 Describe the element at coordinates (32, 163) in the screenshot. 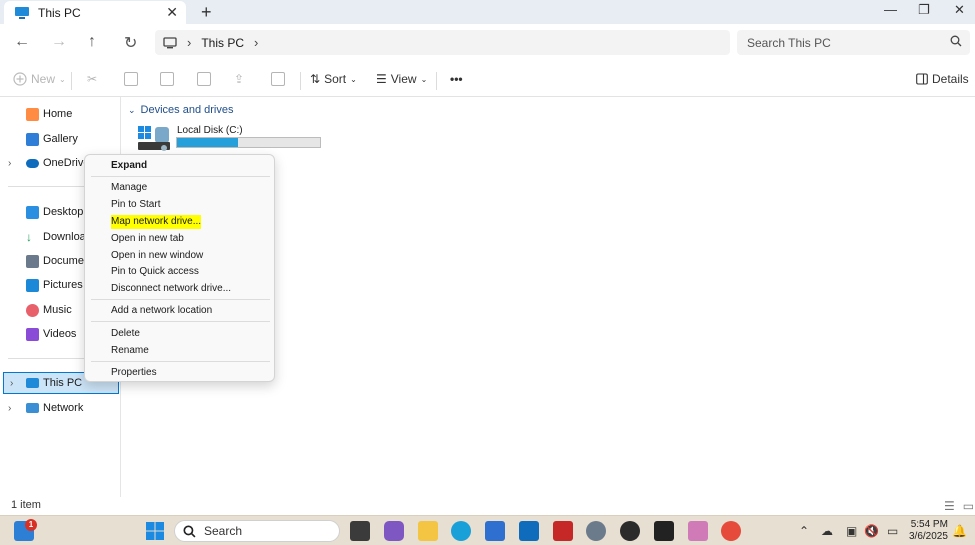

I see `cloud-icon` at that location.